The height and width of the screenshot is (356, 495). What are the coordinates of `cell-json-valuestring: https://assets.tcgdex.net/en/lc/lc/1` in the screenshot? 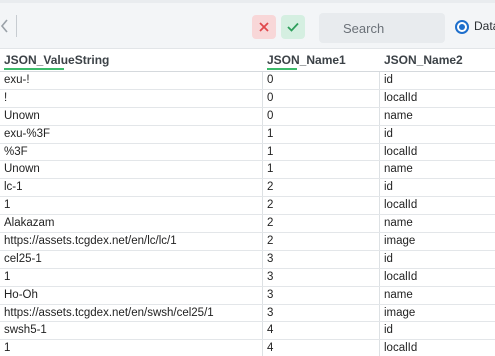 It's located at (131, 241).